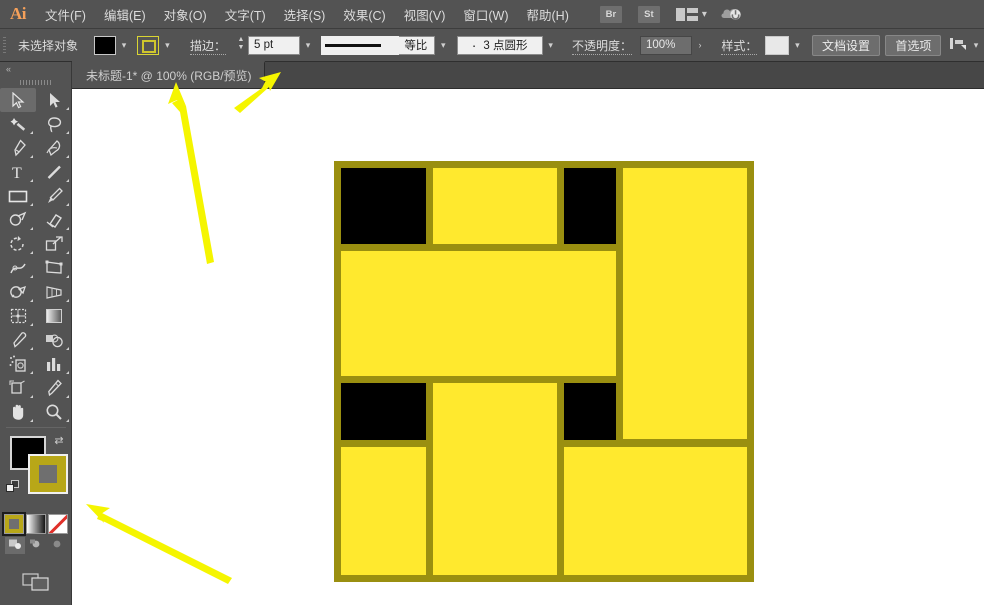  I want to click on tool-width, so click(18, 268).